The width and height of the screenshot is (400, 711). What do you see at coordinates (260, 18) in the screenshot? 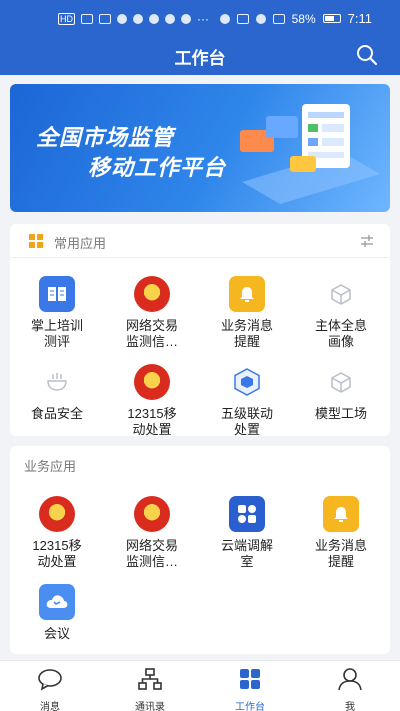
I see `bluetooth-icon` at bounding box center [260, 18].